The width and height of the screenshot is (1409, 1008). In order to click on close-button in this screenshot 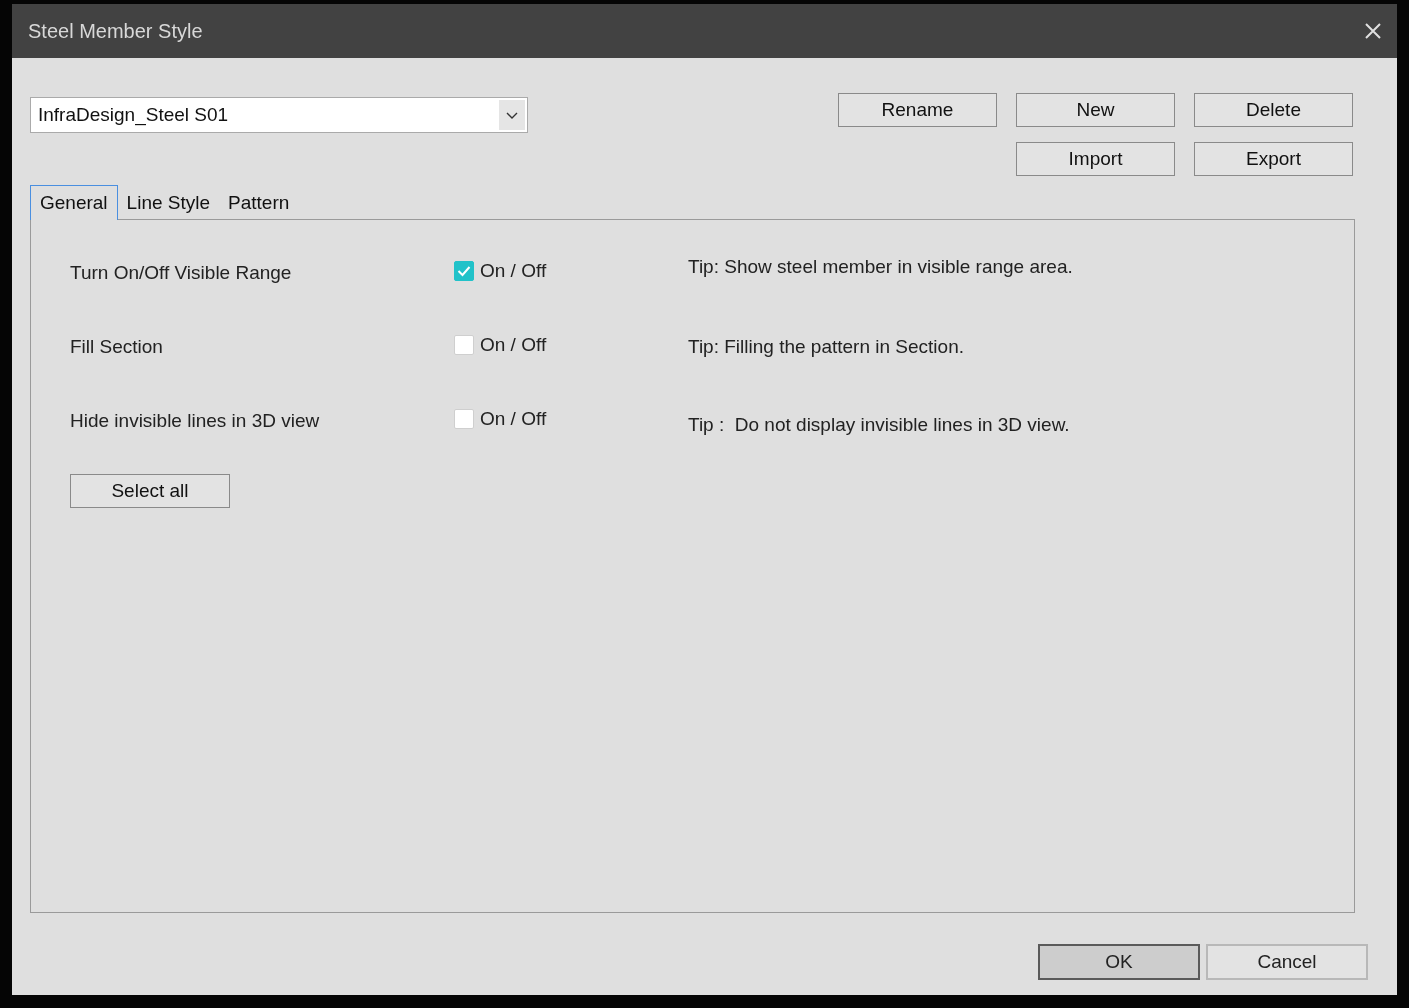, I will do `click(1373, 31)`.